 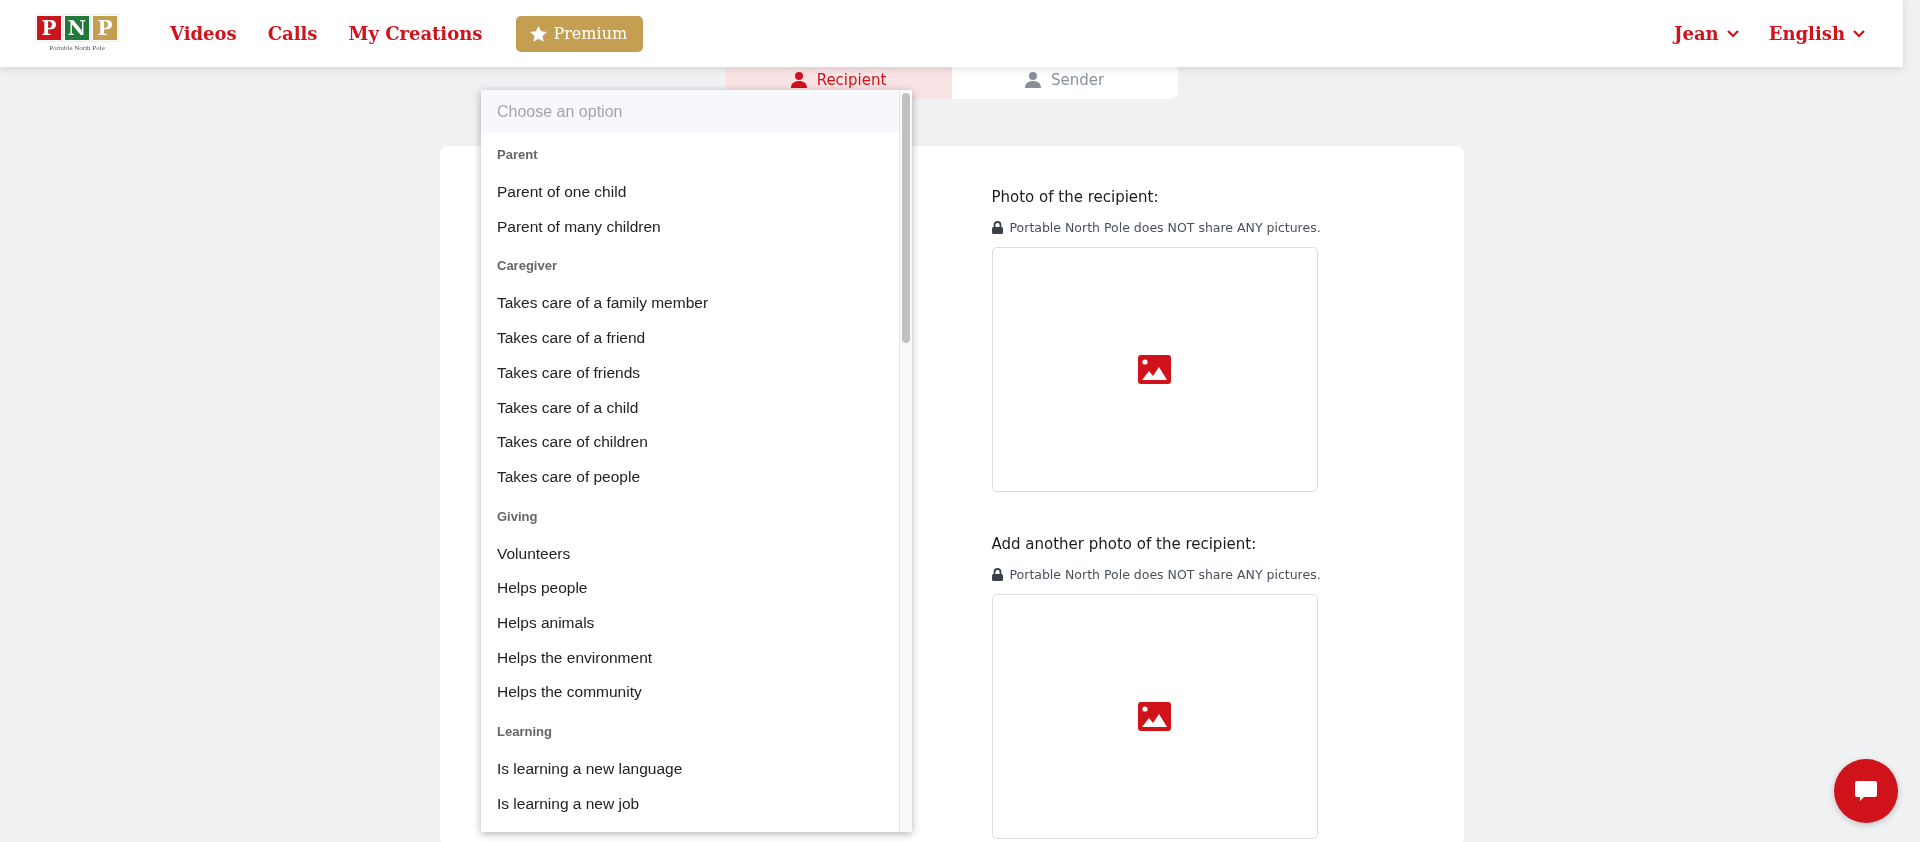 I want to click on dropdown-option: Takes care of children, so click(x=690, y=442).